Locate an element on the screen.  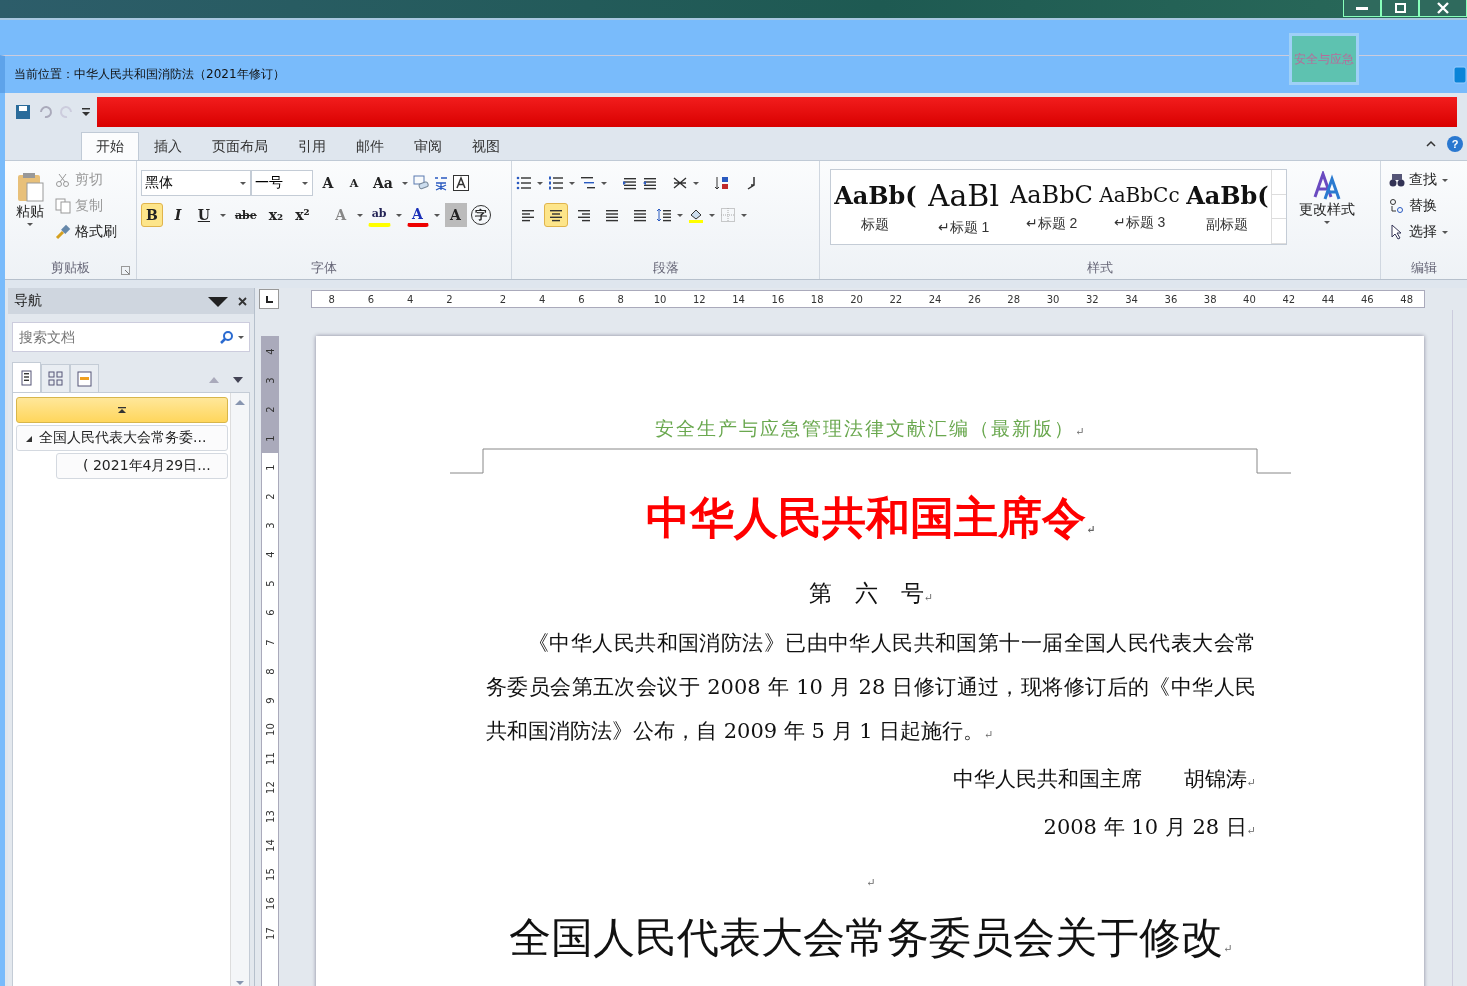
multilevel-list-icon is located at coordinates (587, 183).